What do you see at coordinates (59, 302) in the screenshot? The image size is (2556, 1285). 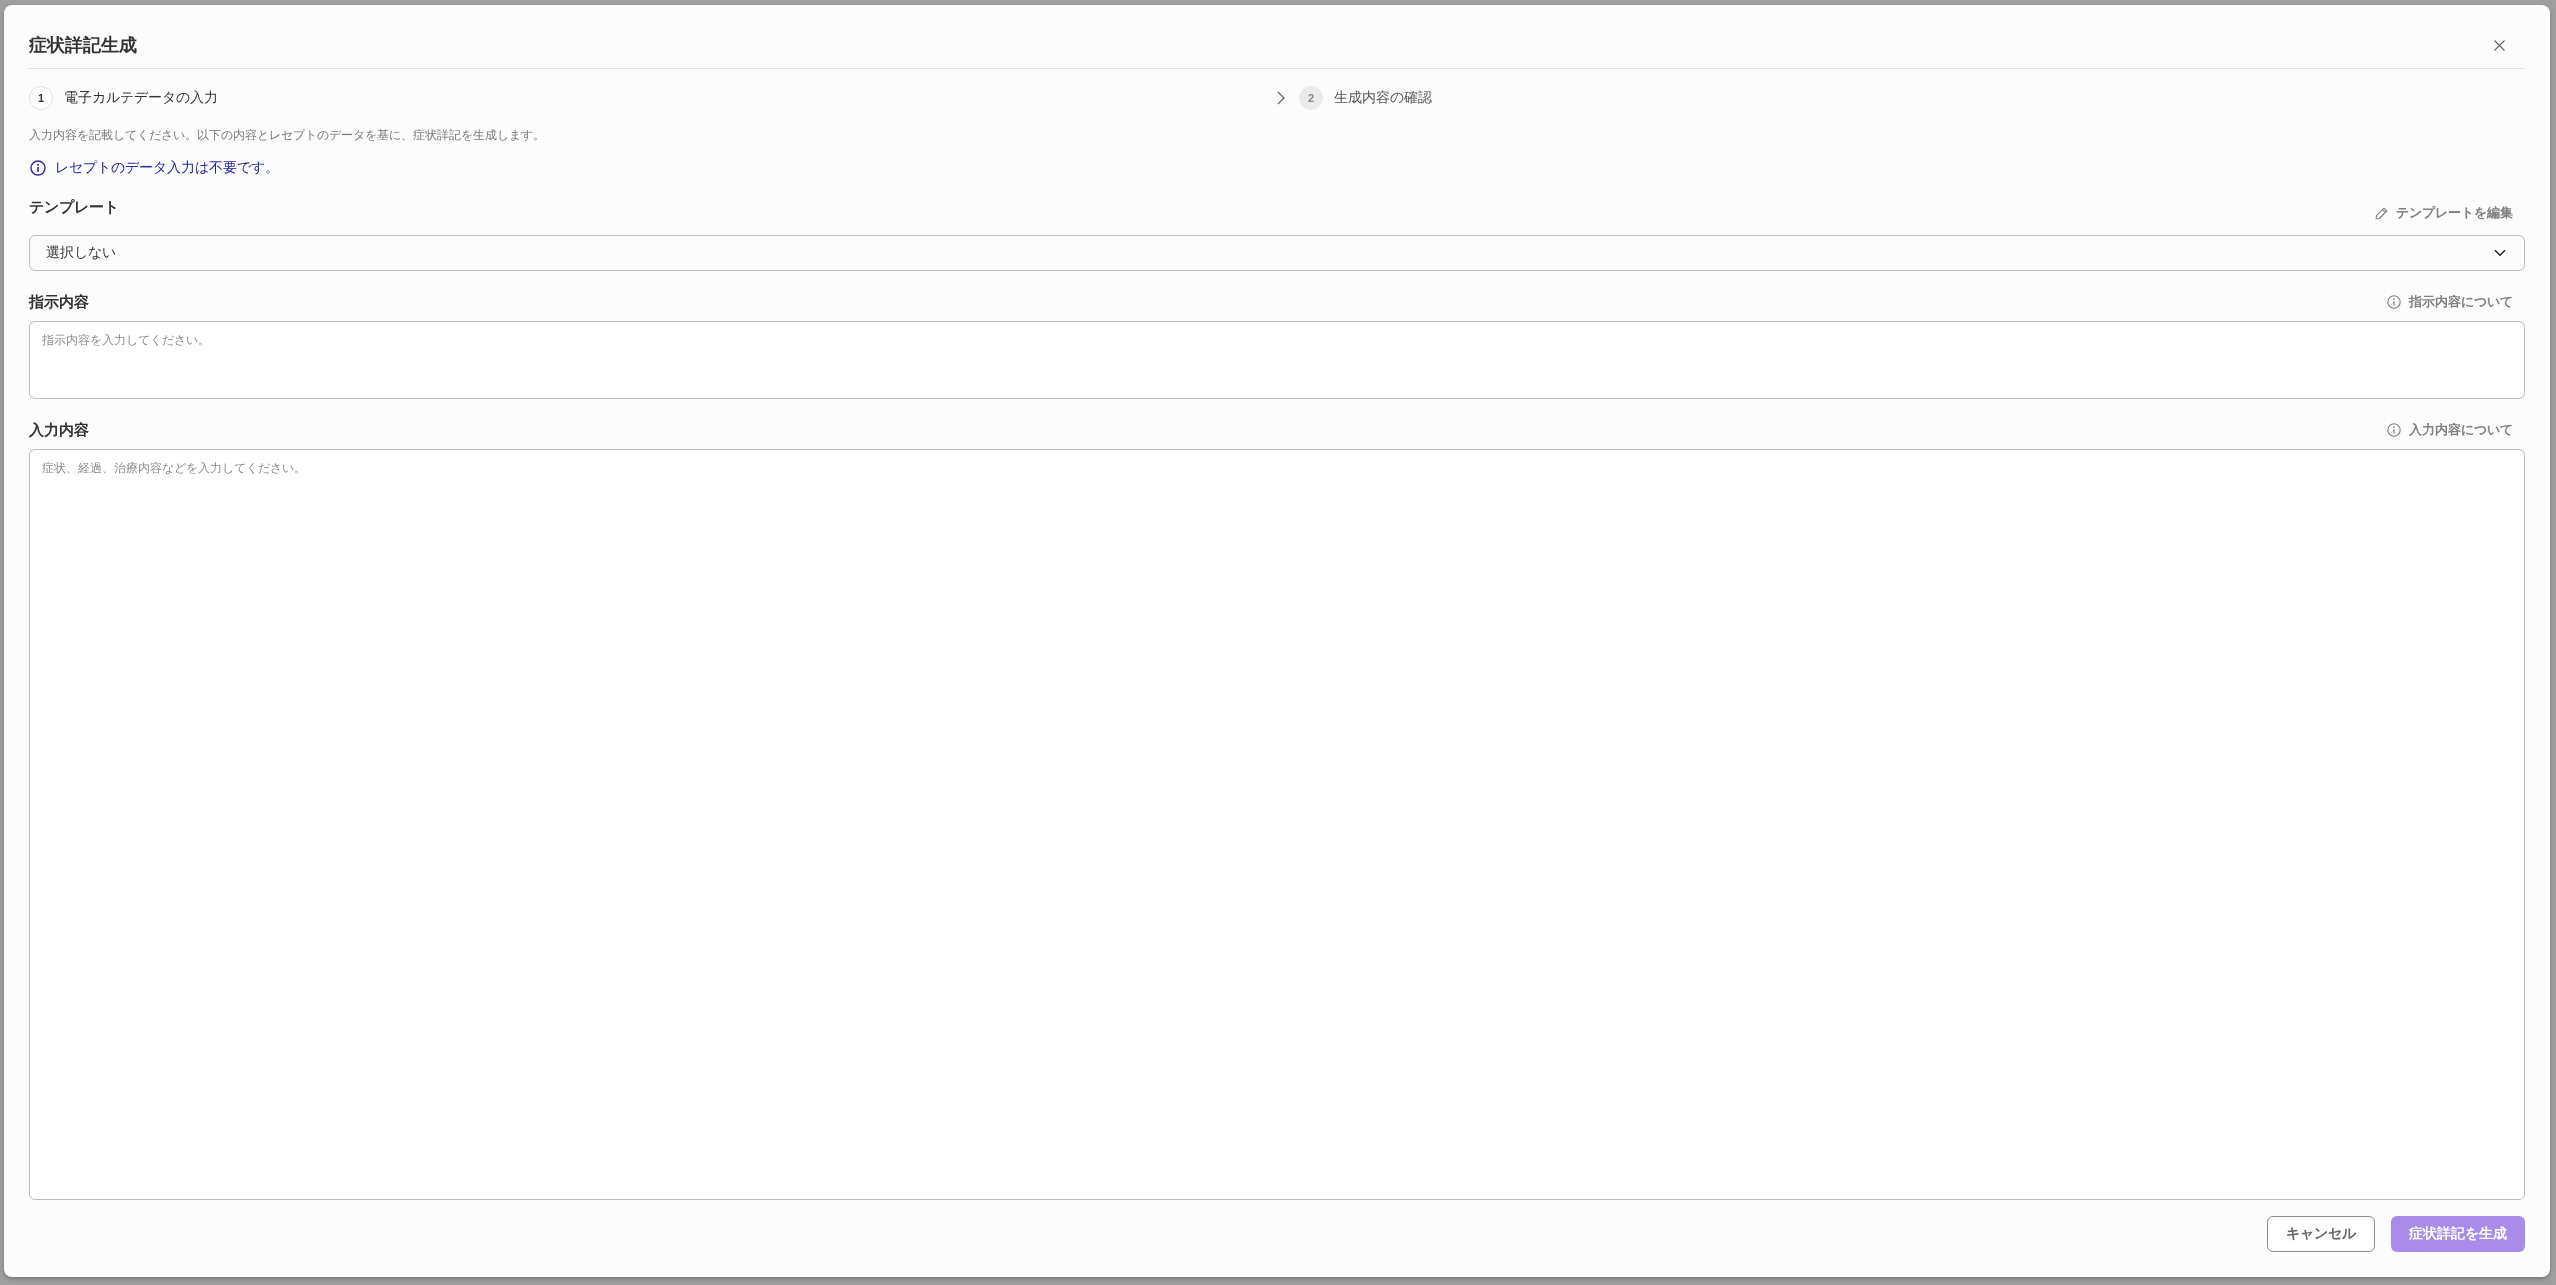 I see `field-label: 指示内容` at bounding box center [59, 302].